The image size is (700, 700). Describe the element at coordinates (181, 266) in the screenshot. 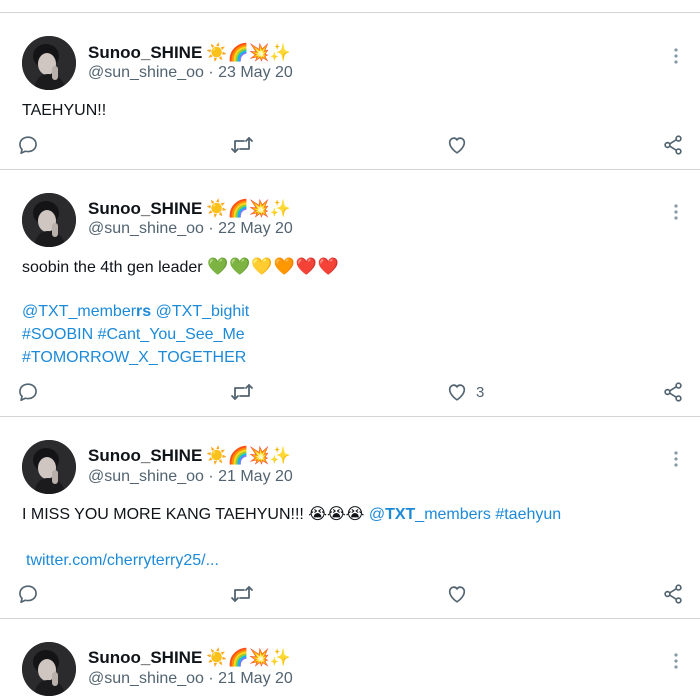

I see `tweet-text: soobin the 4th gen leader 💚💚💛🧡❤️❤️` at that location.